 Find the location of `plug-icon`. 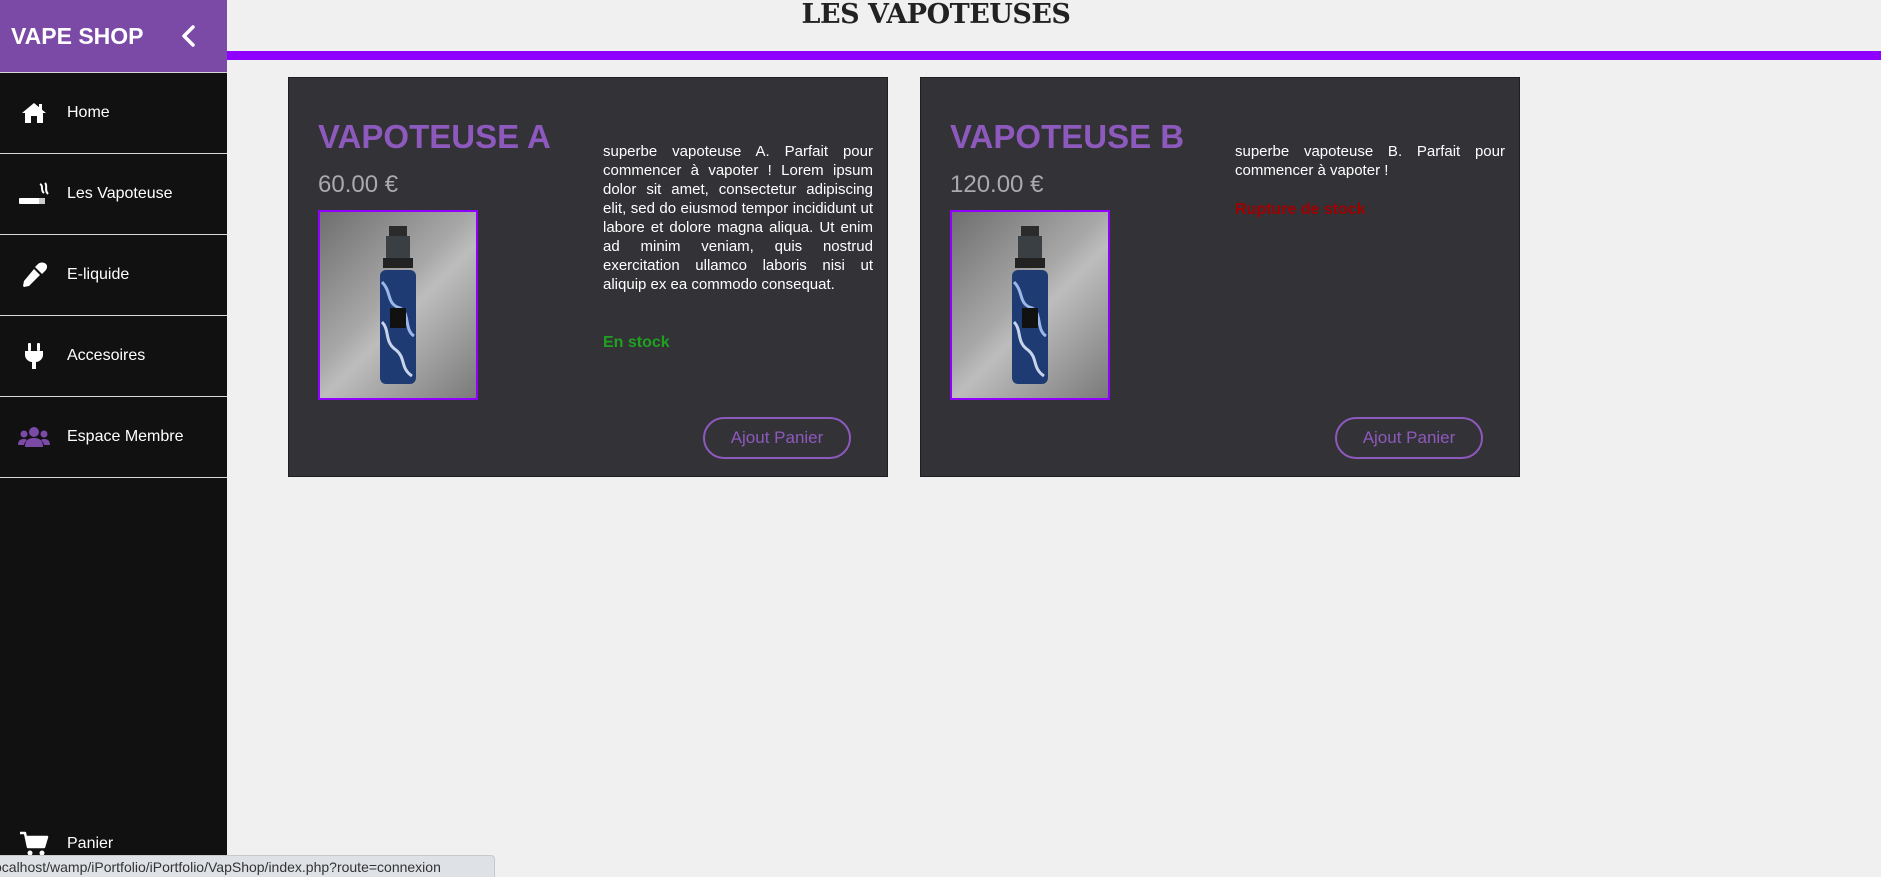

plug-icon is located at coordinates (33, 356).